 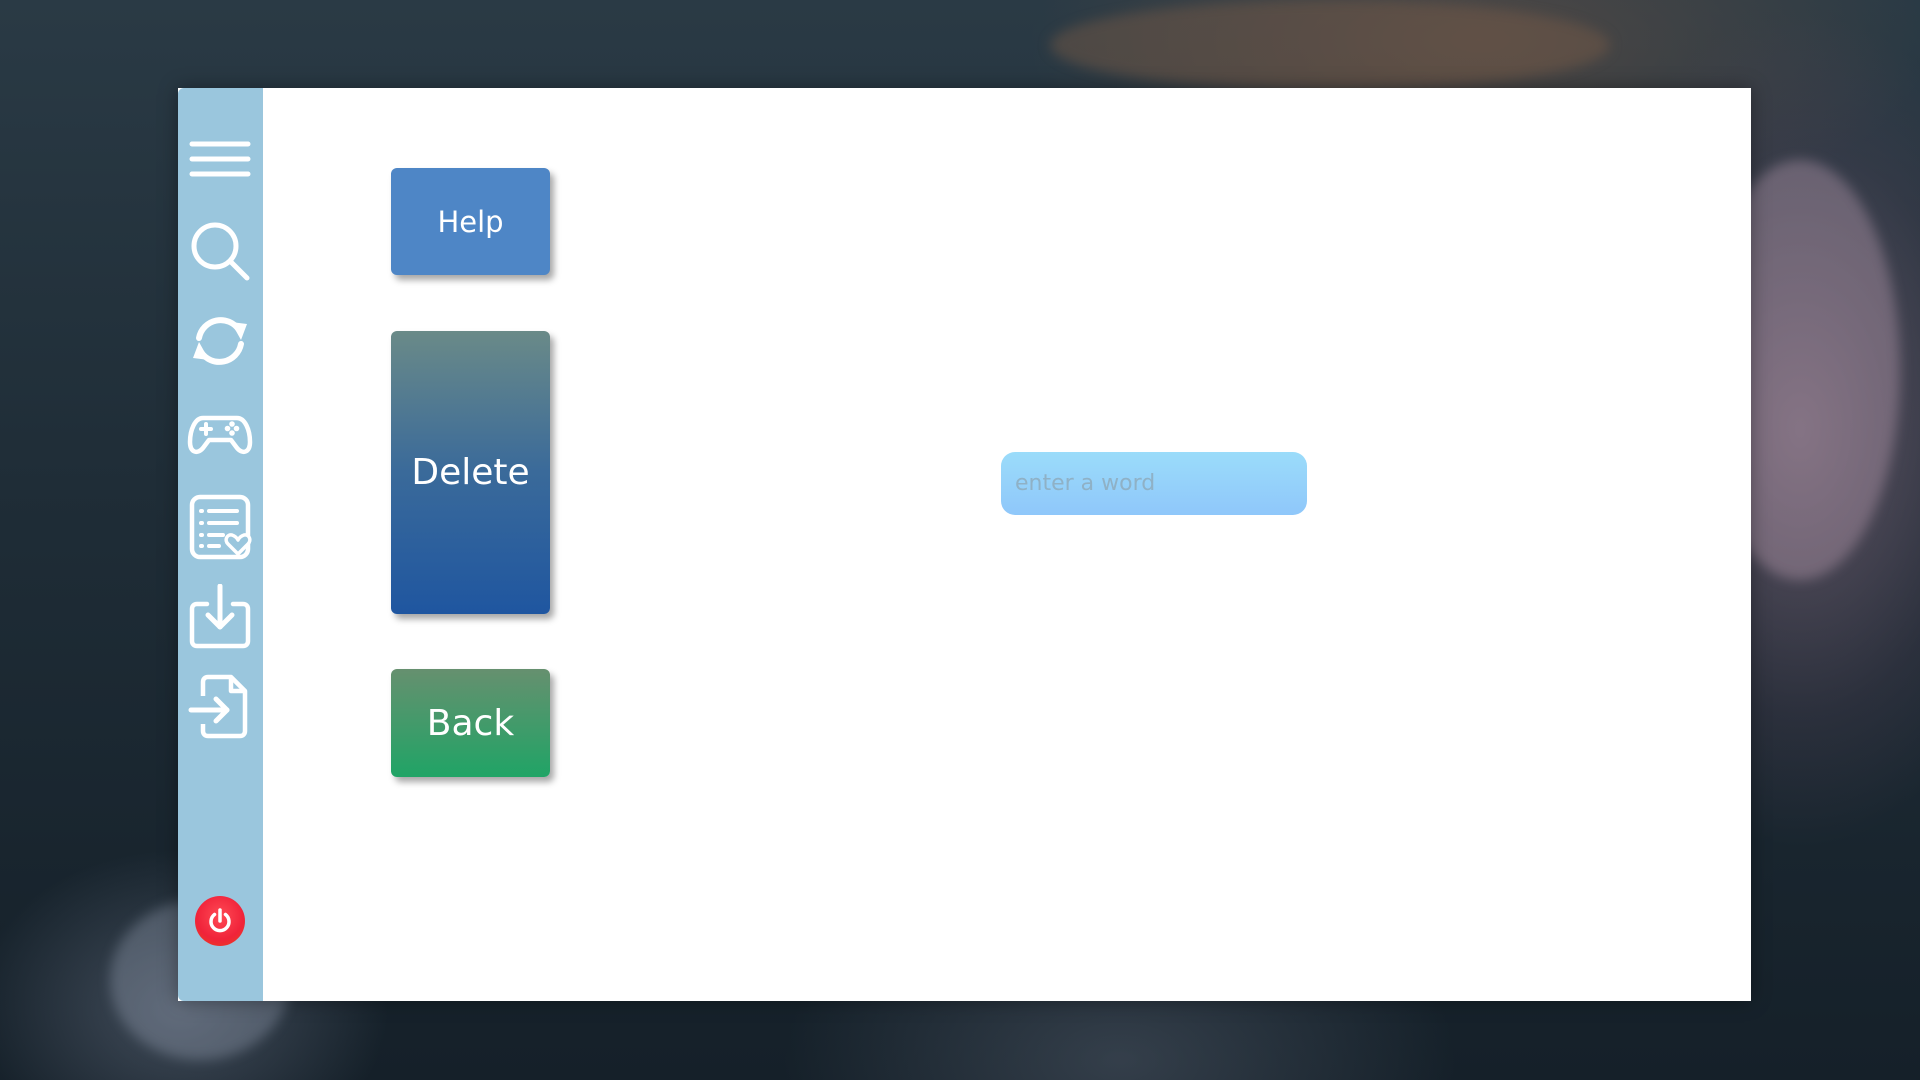 I want to click on favorite-list-icon, so click(x=220, y=527).